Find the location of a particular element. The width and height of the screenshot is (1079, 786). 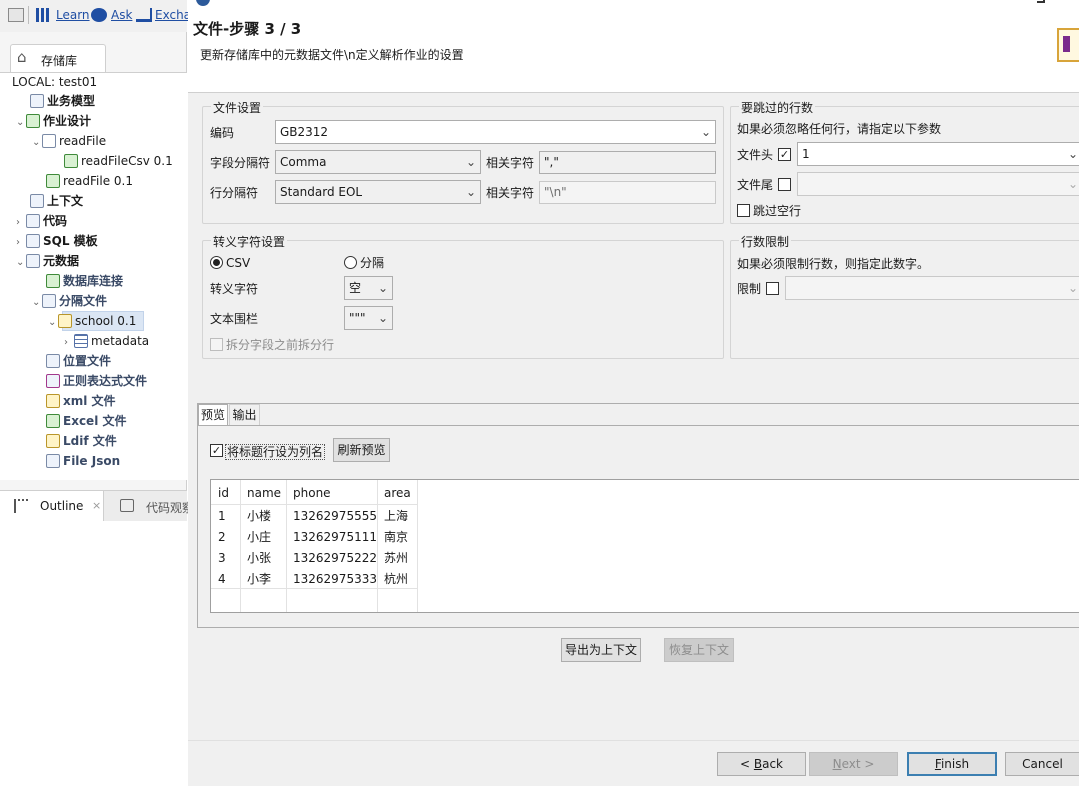

excel-file-icon is located at coordinates (53, 421).